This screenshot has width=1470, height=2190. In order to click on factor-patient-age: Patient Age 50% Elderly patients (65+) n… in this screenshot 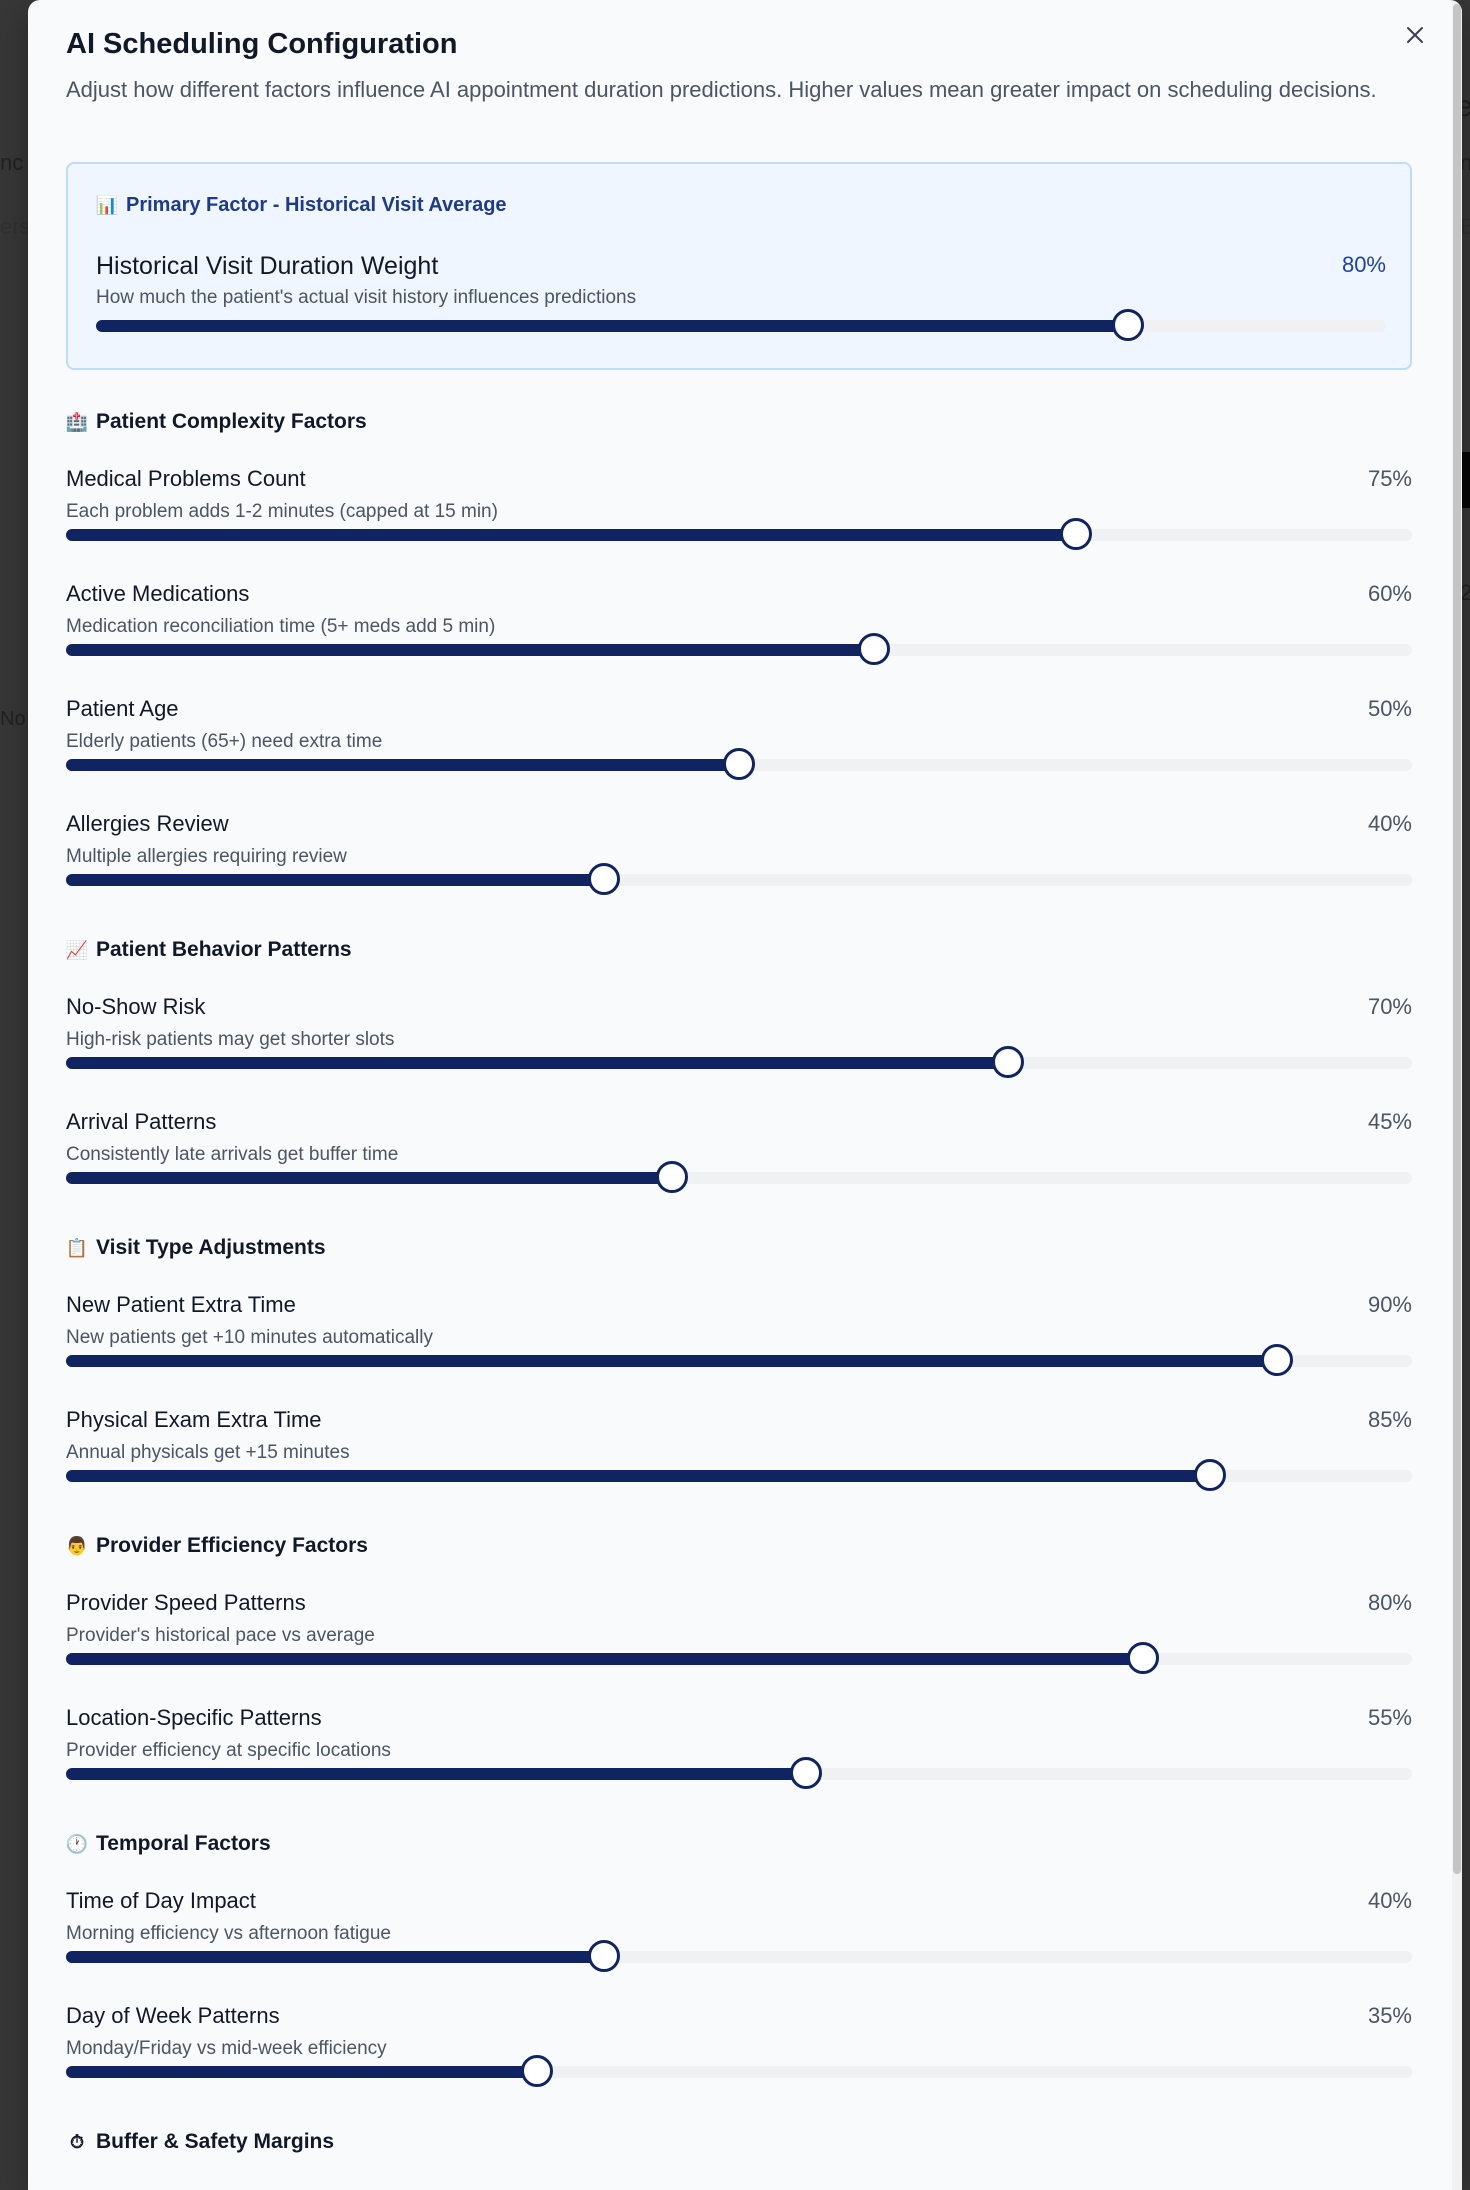, I will do `click(739, 746)`.